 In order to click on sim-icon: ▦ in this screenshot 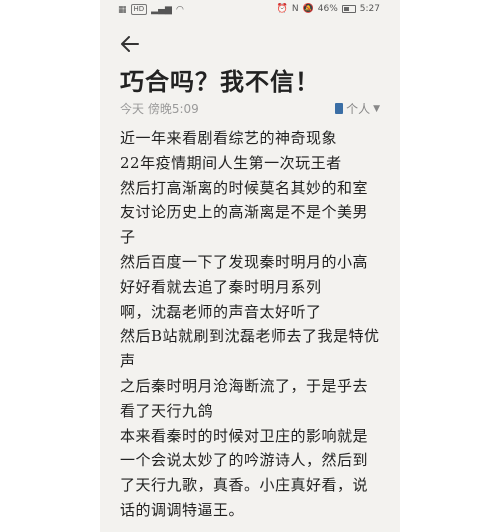, I will do `click(122, 9)`.